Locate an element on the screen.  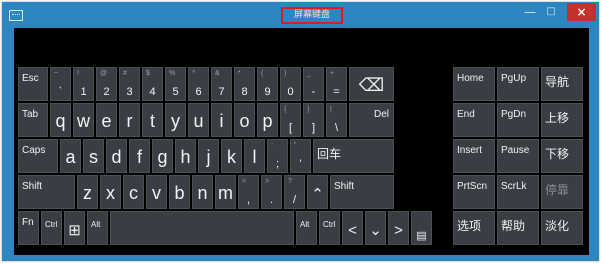
key-enter: 回车 is located at coordinates (353, 156).